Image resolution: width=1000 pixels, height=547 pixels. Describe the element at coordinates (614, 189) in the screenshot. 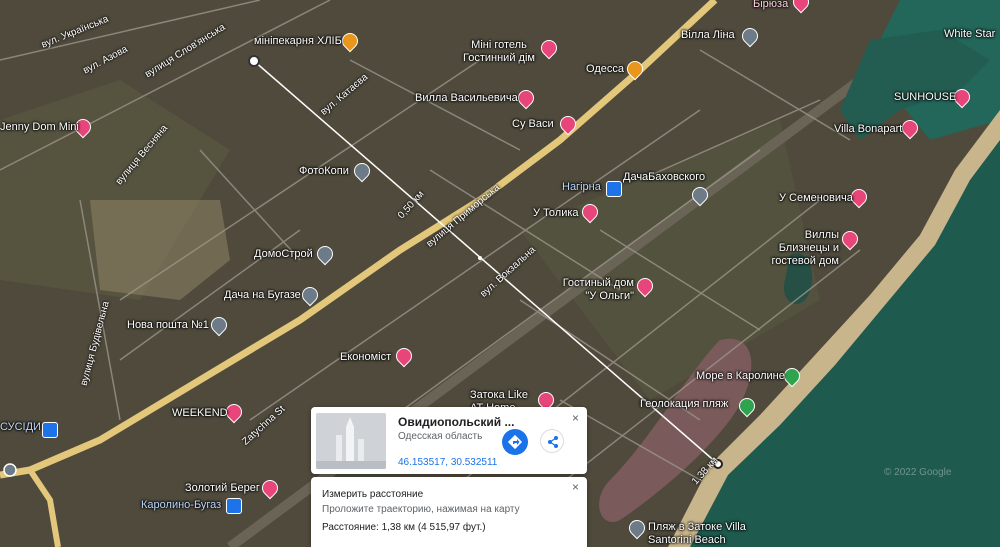

I see `bus-stop-icon` at that location.